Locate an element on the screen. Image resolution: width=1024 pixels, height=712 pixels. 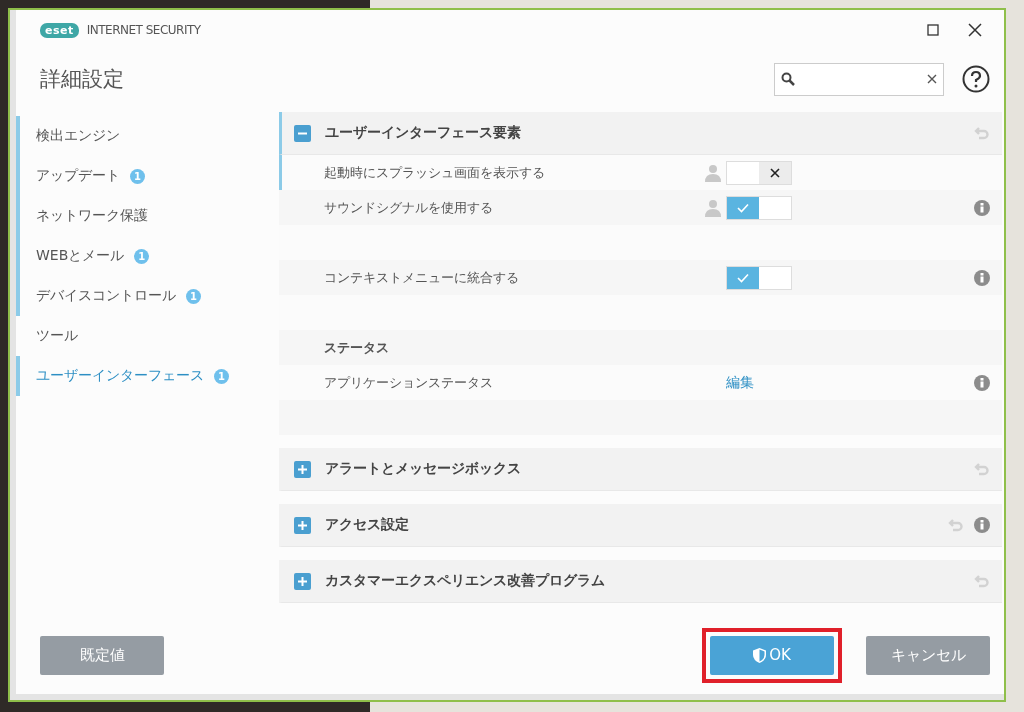
setting-label: アプリケーションステータス is located at coordinates (409, 382).